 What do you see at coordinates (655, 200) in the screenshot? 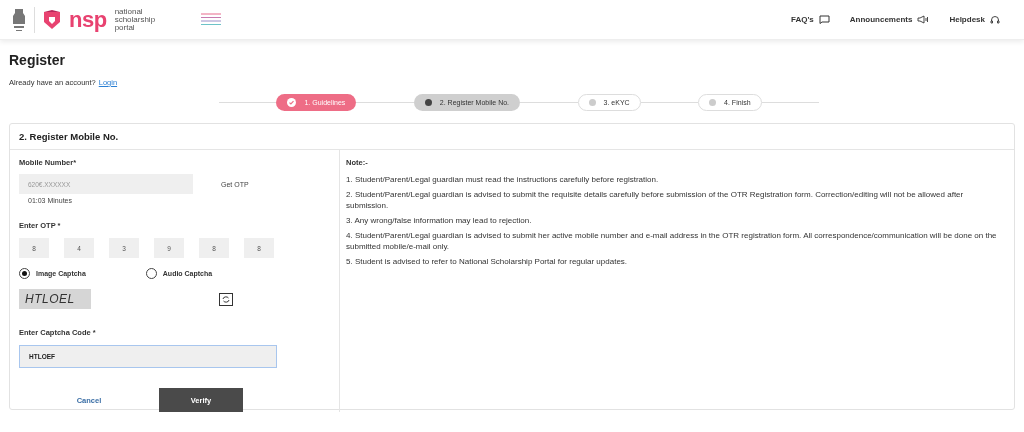
I see `note-item: 2. Student/Parent/Legal guardian is advised to submit the requisite details carefully before submission of the OTR Registration form. Correction/editing will not be allowed after submission.` at bounding box center [655, 200].